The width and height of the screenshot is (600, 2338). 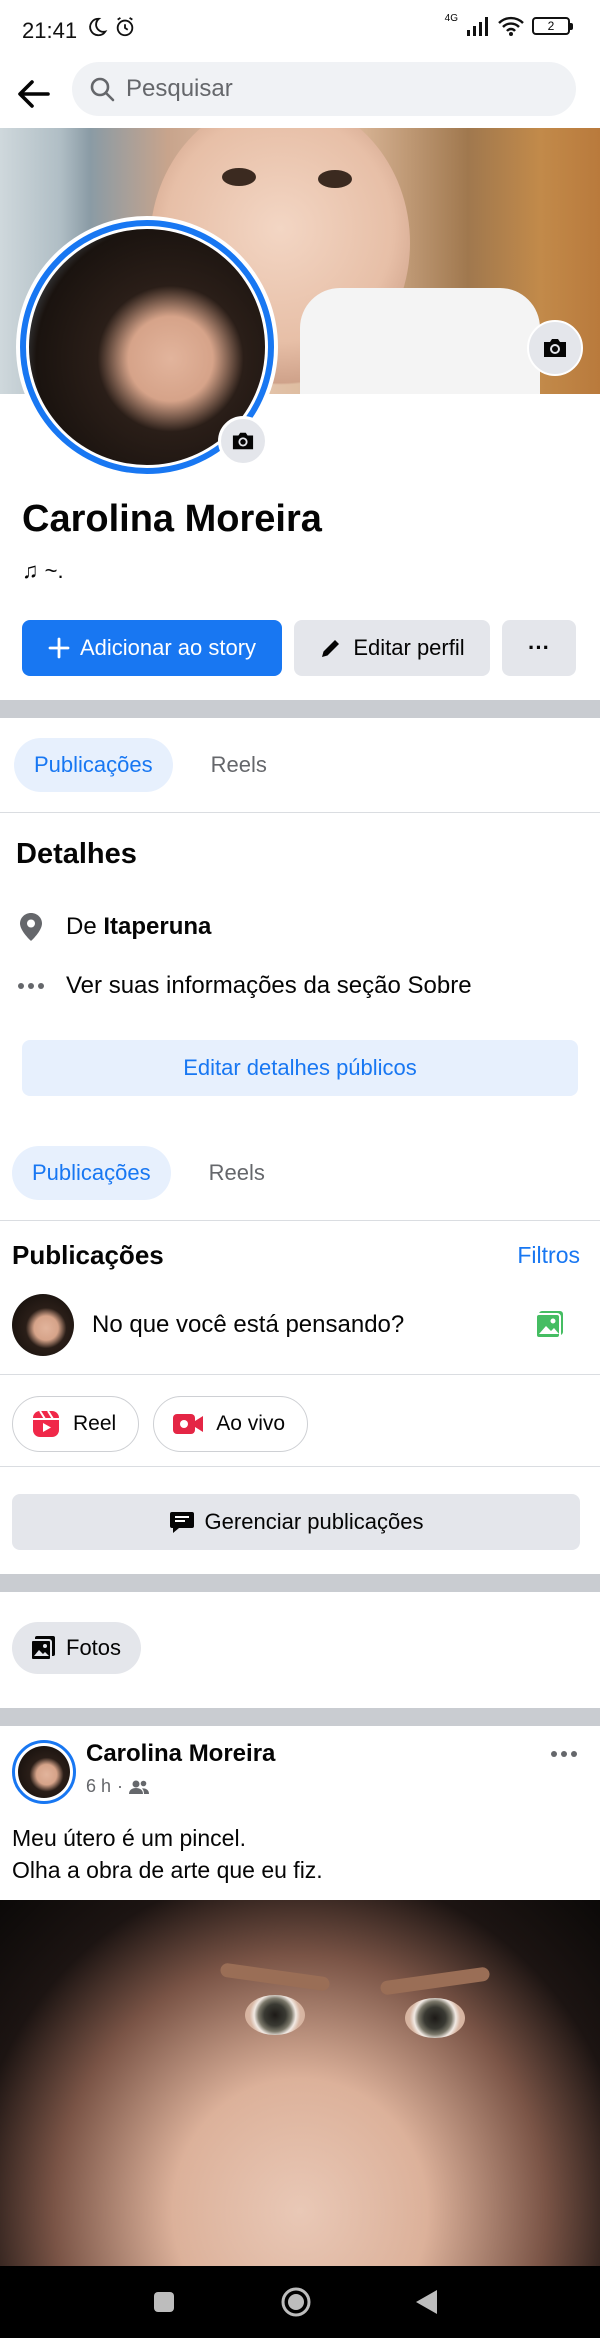 I want to click on photos-icon, so click(x=42, y=1648).